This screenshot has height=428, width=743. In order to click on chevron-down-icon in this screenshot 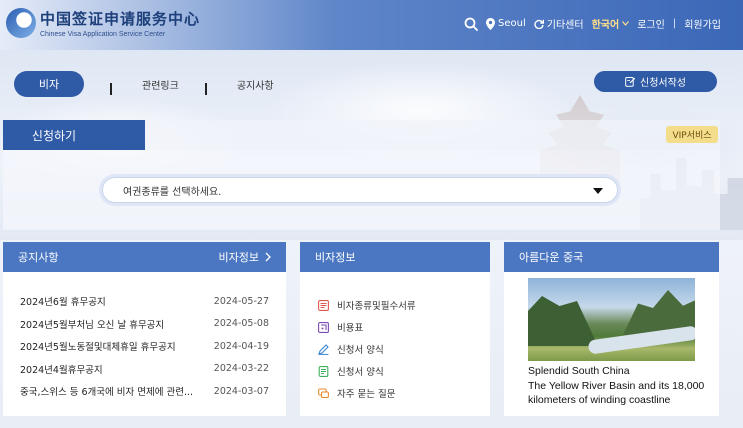, I will do `click(626, 23)`.